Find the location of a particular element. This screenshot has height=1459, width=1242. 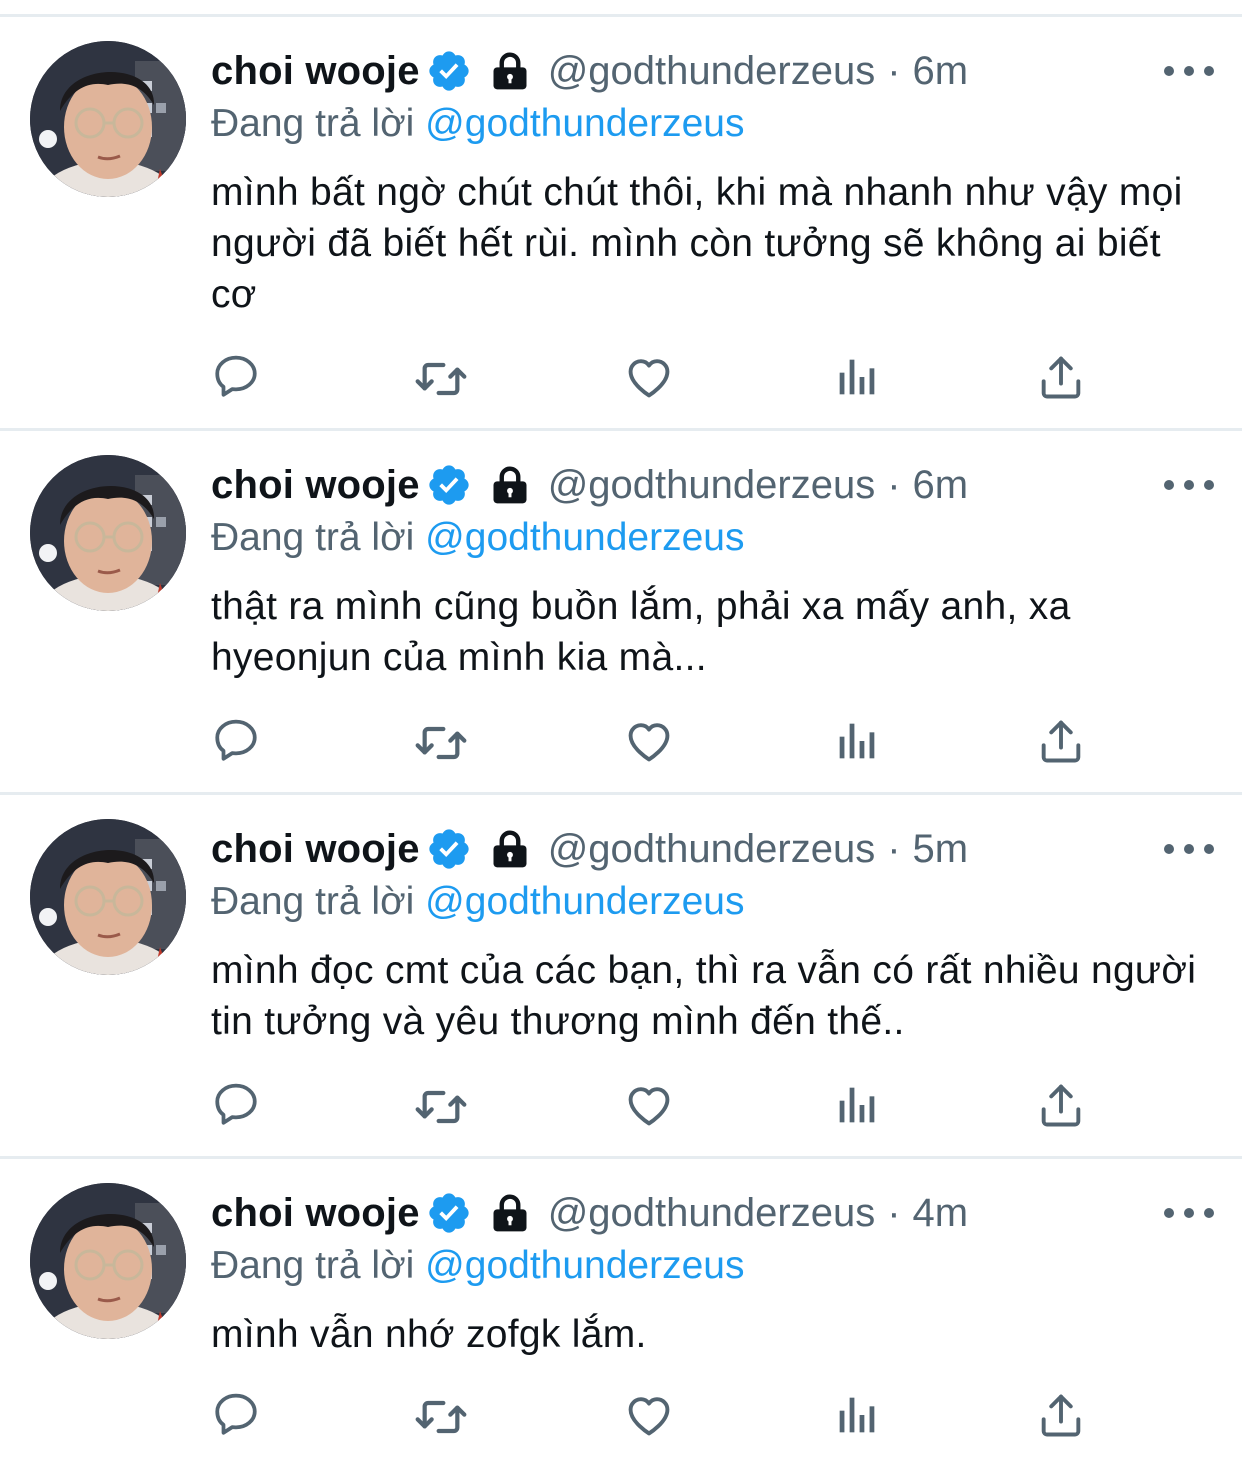

tweet-header: choi wooje @godthunderzeus · 5m is located at coordinates (706, 849).